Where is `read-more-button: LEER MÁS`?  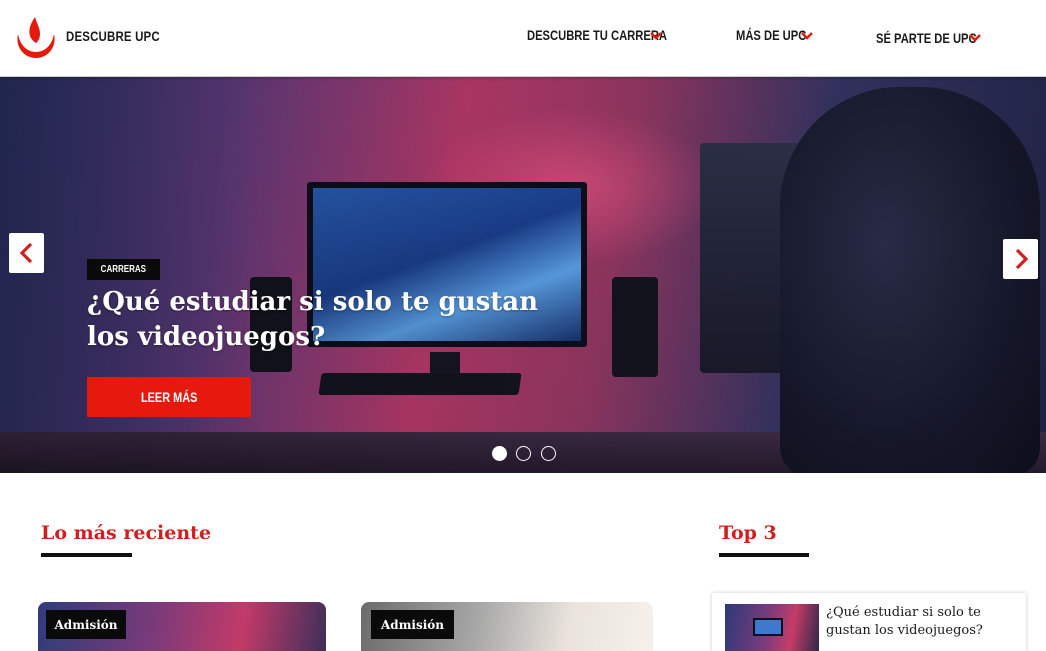
read-more-button: LEER MÁS is located at coordinates (169, 397).